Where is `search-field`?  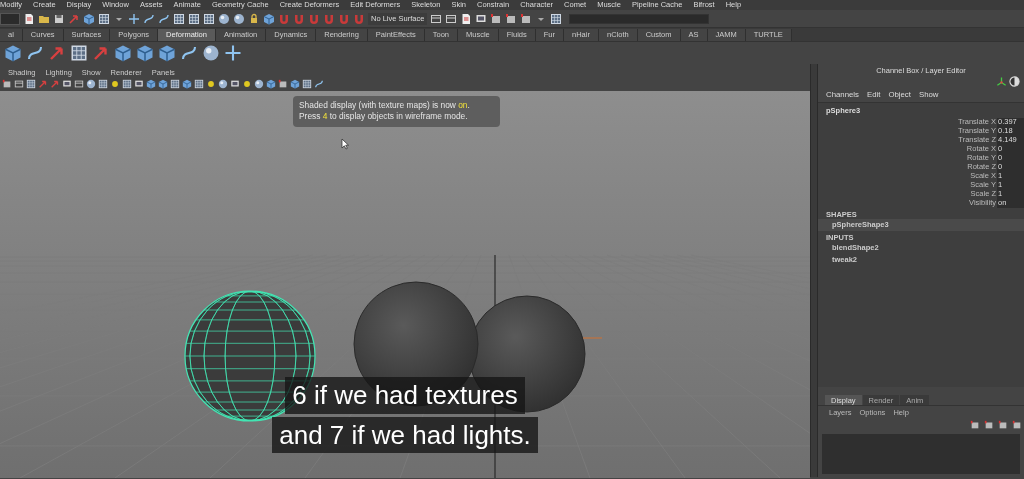
search-field is located at coordinates (639, 18).